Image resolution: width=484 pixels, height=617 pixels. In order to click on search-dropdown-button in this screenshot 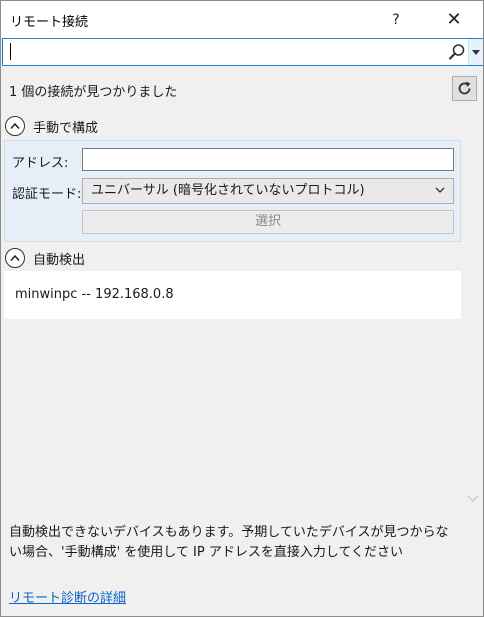, I will do `click(475, 52)`.